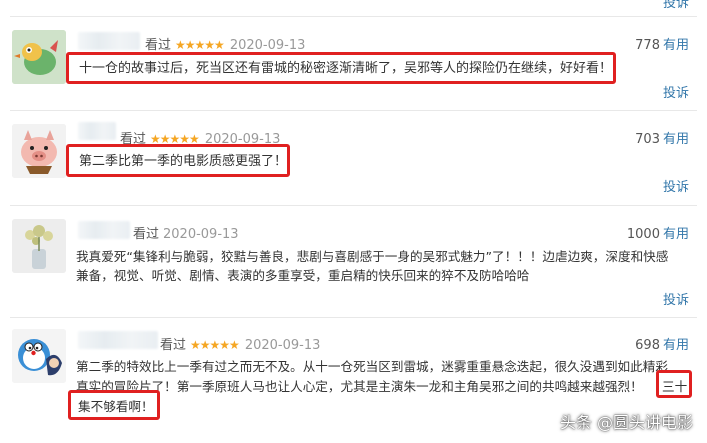 This screenshot has width=707, height=443. I want to click on doraemon-cartoon-avatar, so click(39, 356).